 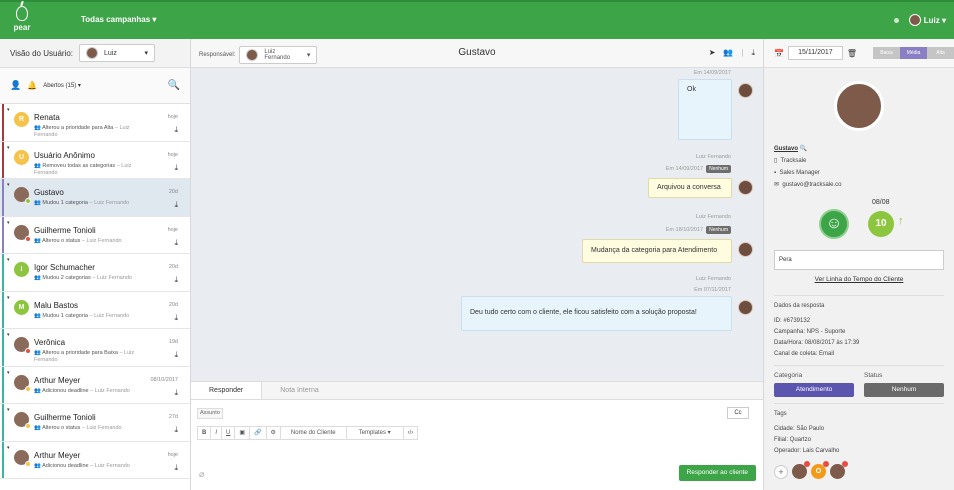 What do you see at coordinates (815, 53) in the screenshot?
I see `deadline-date-input: 15/11/2017` at bounding box center [815, 53].